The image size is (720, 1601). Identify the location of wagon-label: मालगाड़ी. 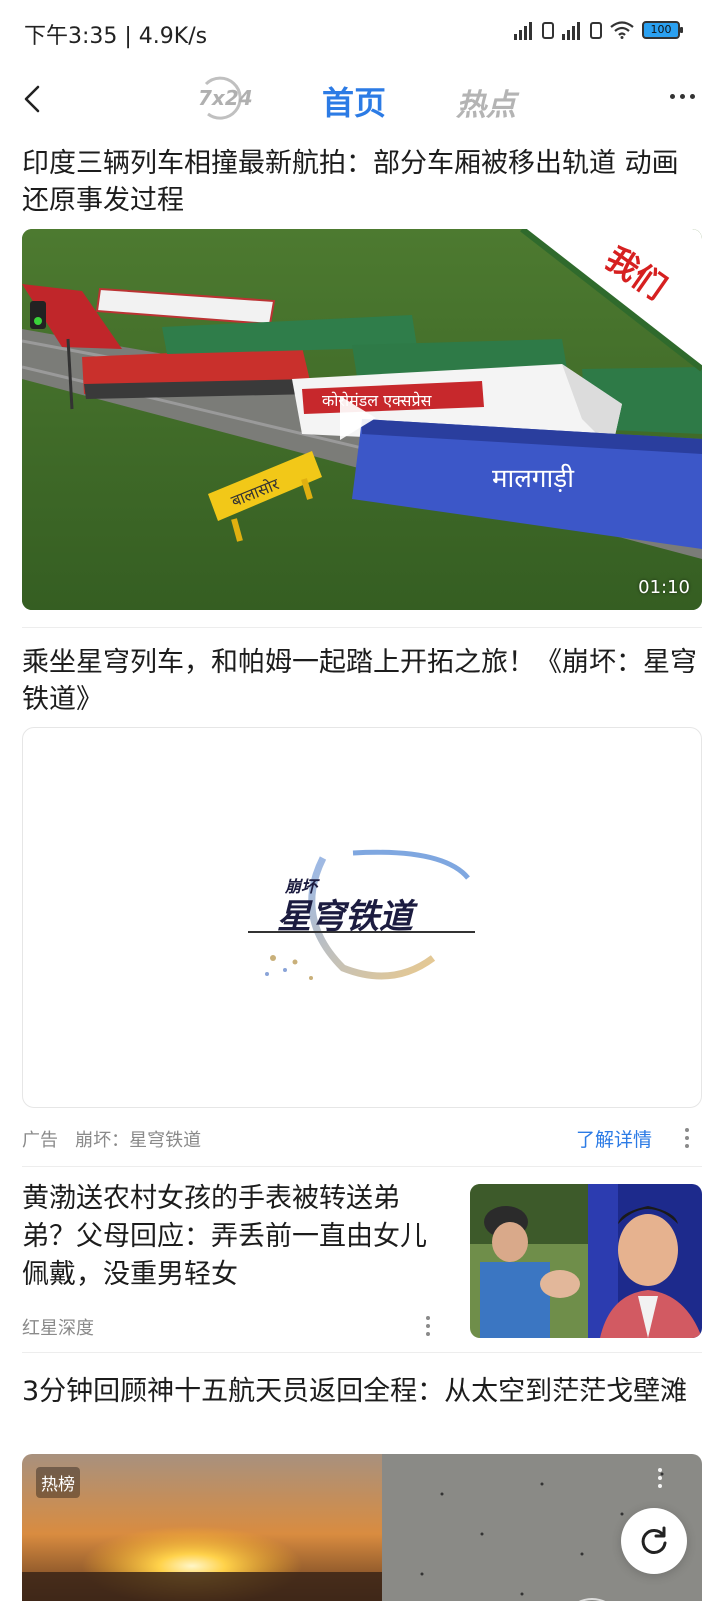
(533, 478).